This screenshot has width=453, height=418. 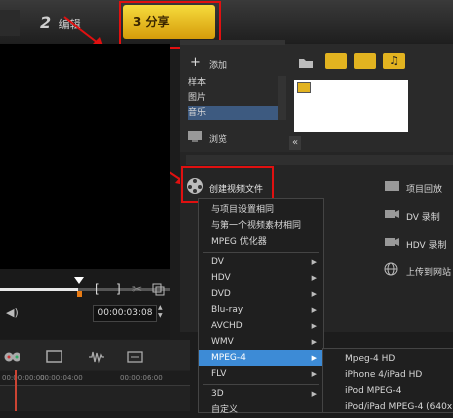 I want to click on timecode-display: 00:00:03:08, so click(x=125, y=313).